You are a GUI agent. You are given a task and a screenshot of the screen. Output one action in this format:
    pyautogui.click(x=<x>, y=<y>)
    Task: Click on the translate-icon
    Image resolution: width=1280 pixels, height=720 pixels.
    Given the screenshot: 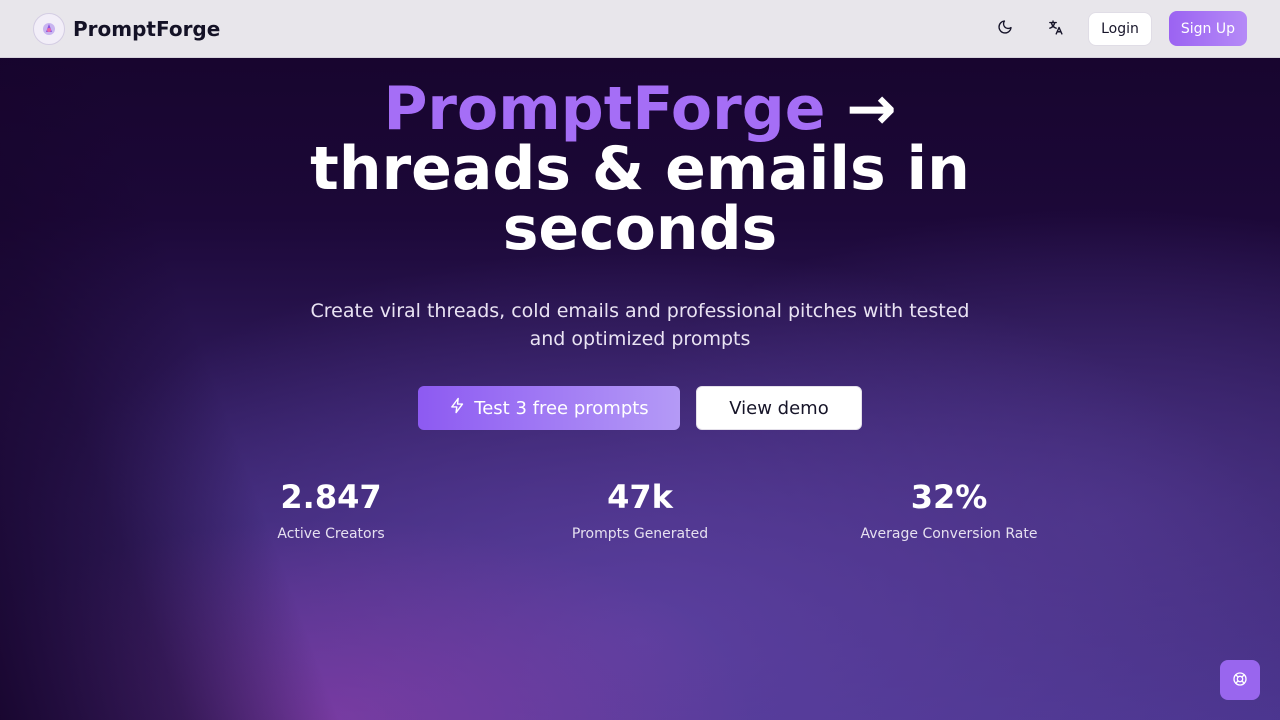 What is the action you would take?
    pyautogui.click(x=1055, y=29)
    